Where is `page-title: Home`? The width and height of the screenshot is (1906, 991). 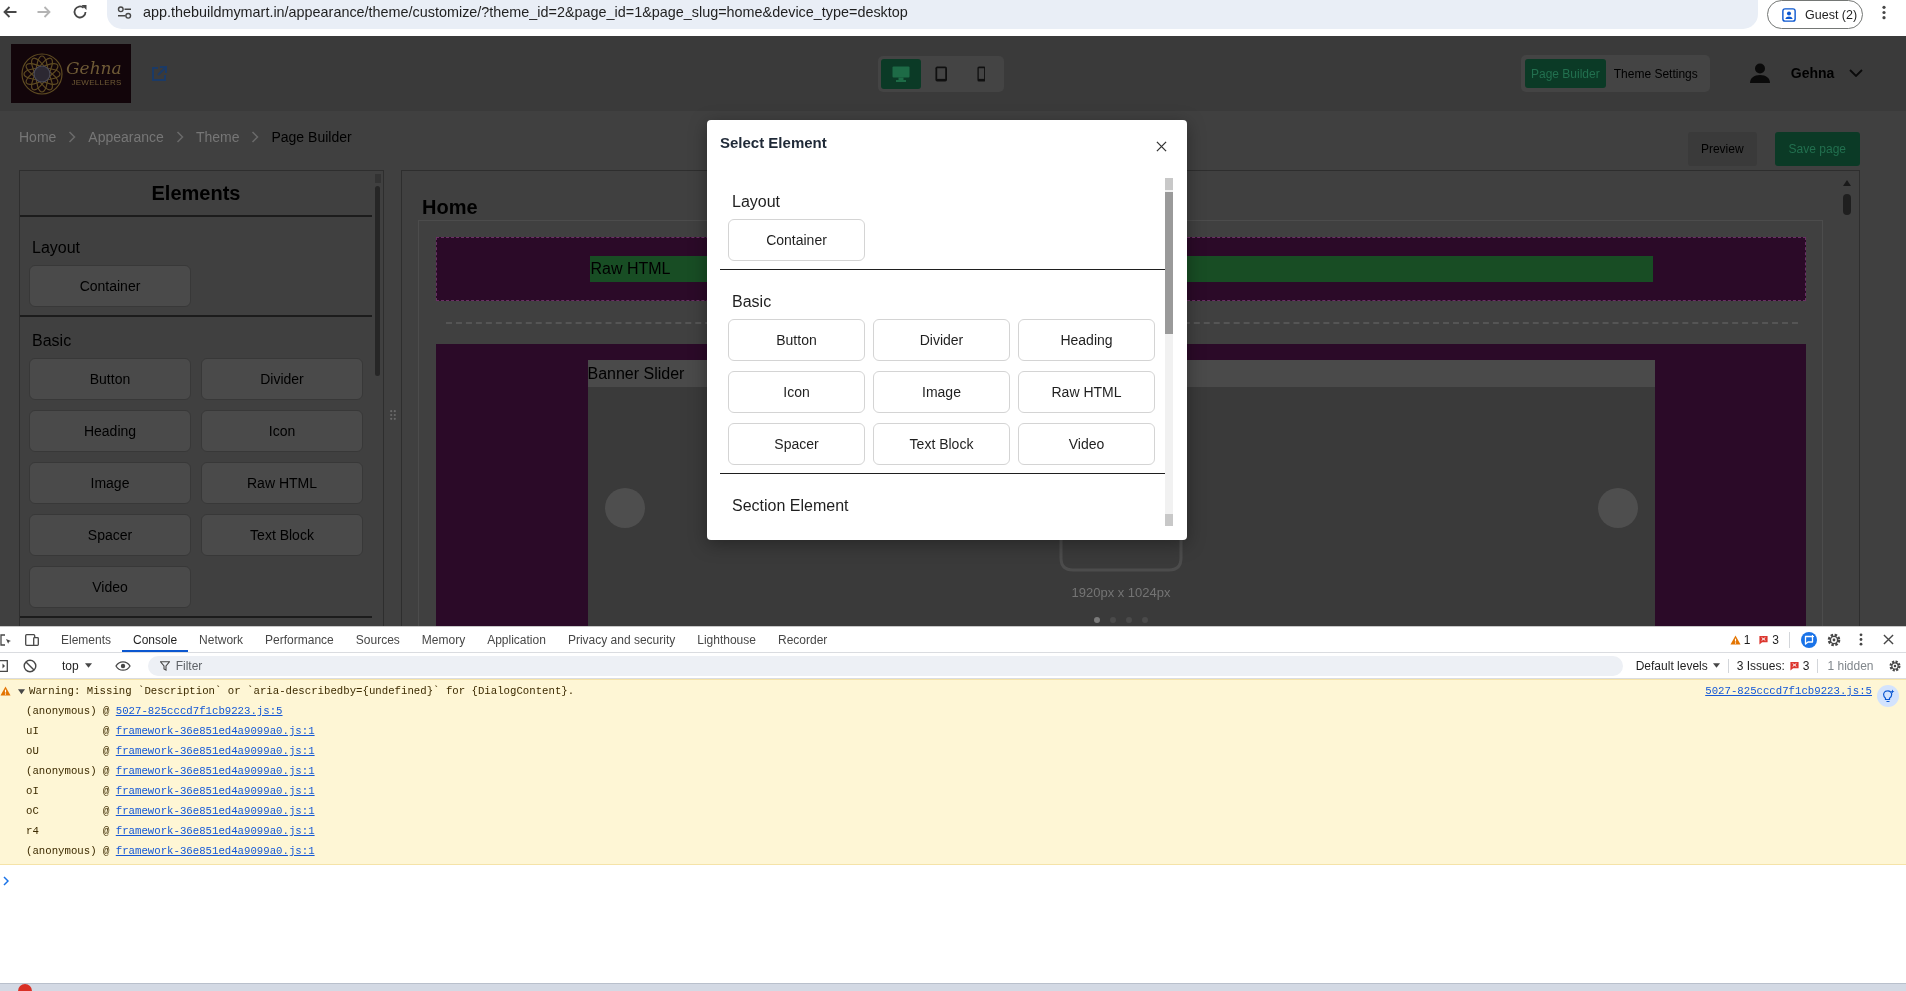 page-title: Home is located at coordinates (449, 207).